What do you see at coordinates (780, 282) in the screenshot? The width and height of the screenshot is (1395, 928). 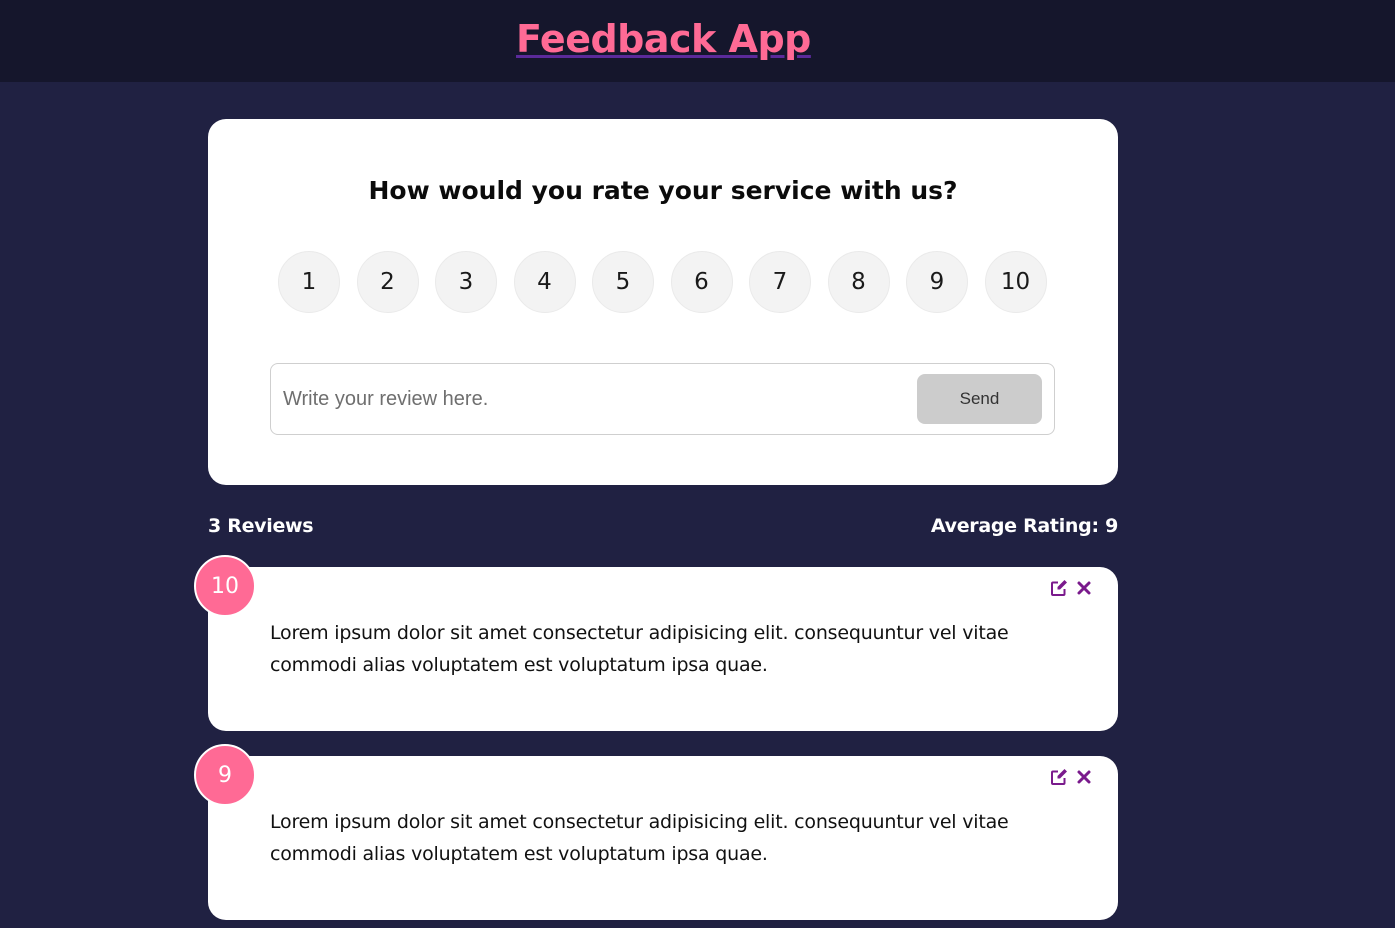 I see `rating-option-7: 7` at bounding box center [780, 282].